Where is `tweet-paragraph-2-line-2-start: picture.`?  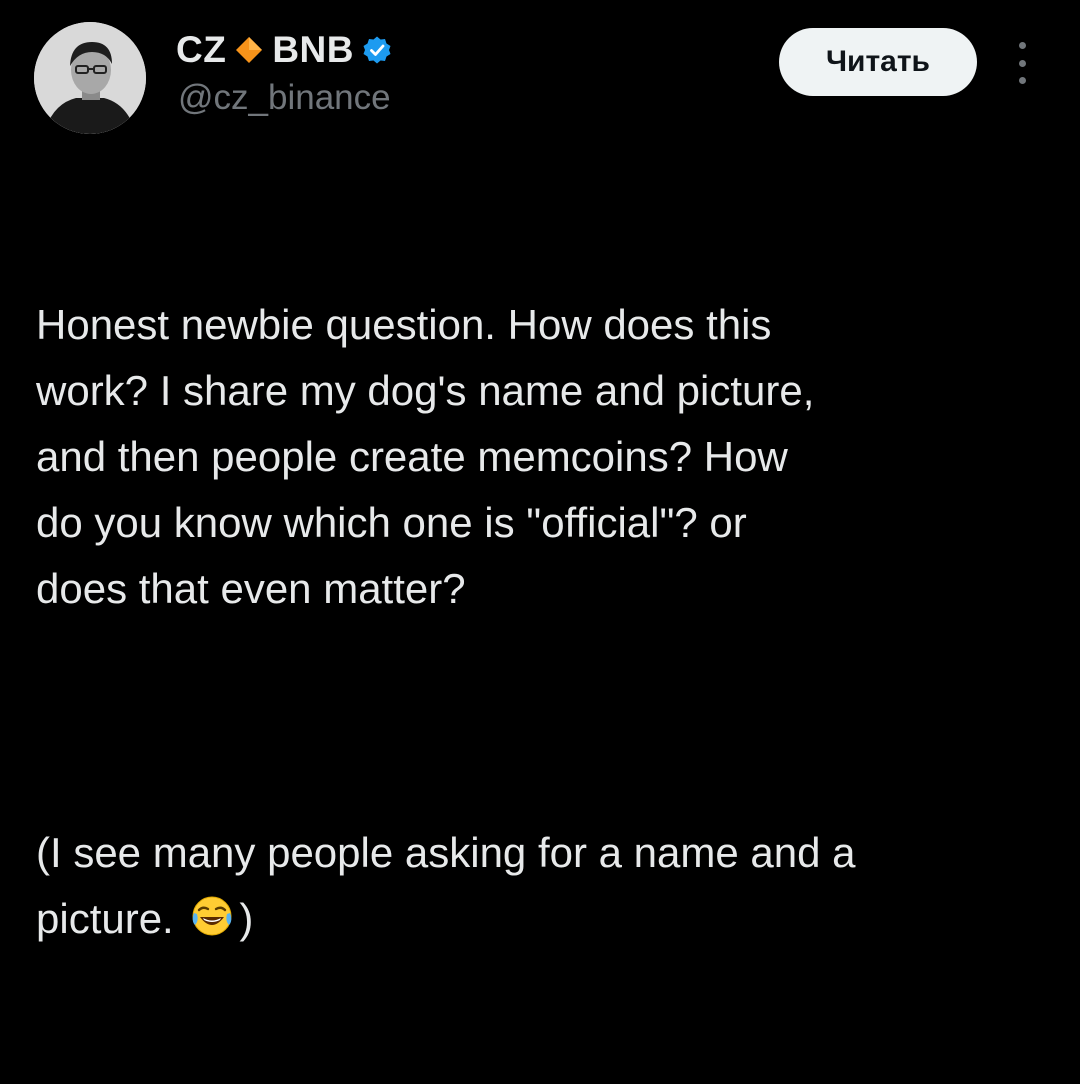 tweet-paragraph-2-line-2-start: picture. is located at coordinates (111, 918).